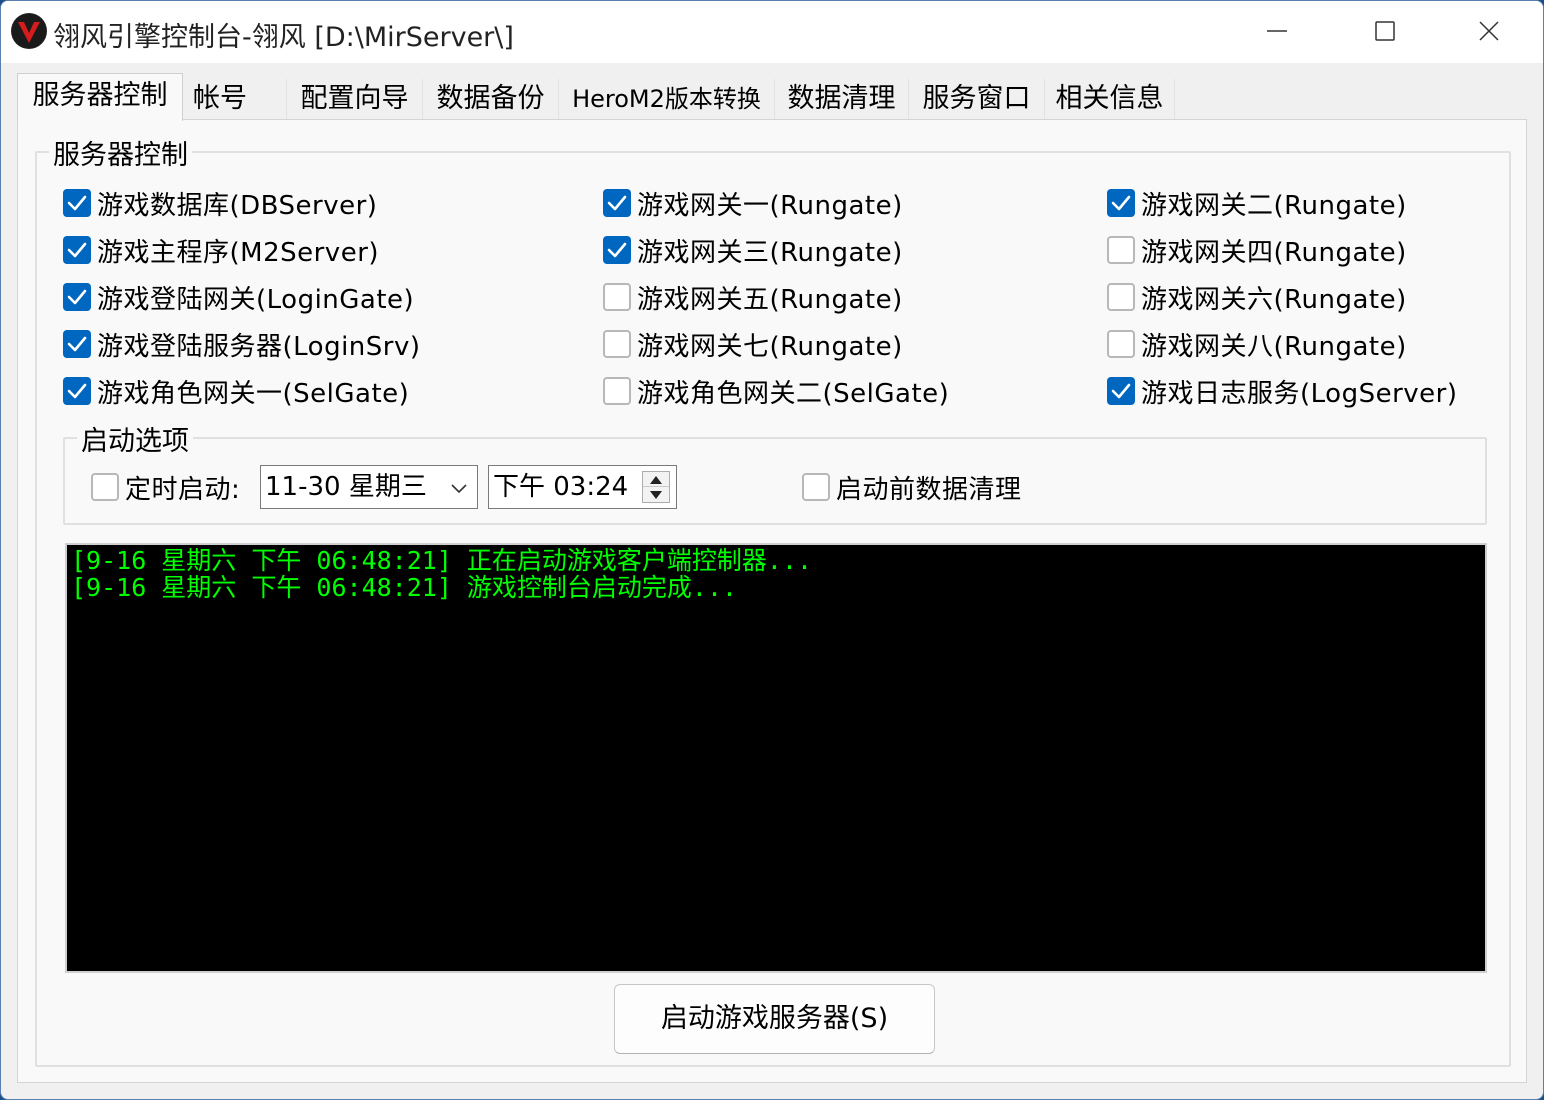  I want to click on server-checkbox: 游戏网关八(Rungate), so click(1257, 344).